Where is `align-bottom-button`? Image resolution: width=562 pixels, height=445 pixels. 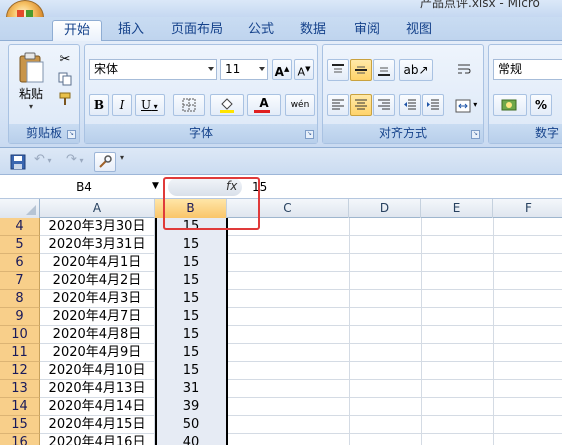 align-bottom-button is located at coordinates (384, 70).